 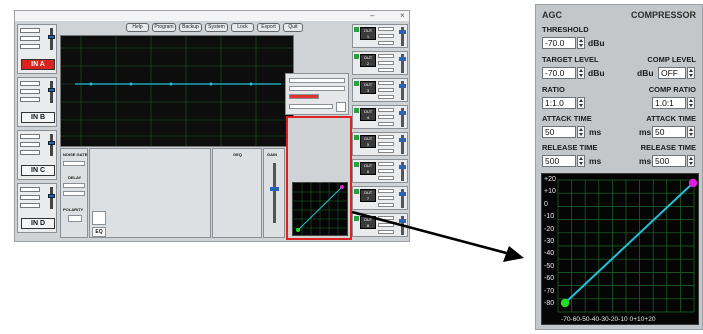 What do you see at coordinates (559, 161) in the screenshot?
I see `release-time-input: 500` at bounding box center [559, 161].